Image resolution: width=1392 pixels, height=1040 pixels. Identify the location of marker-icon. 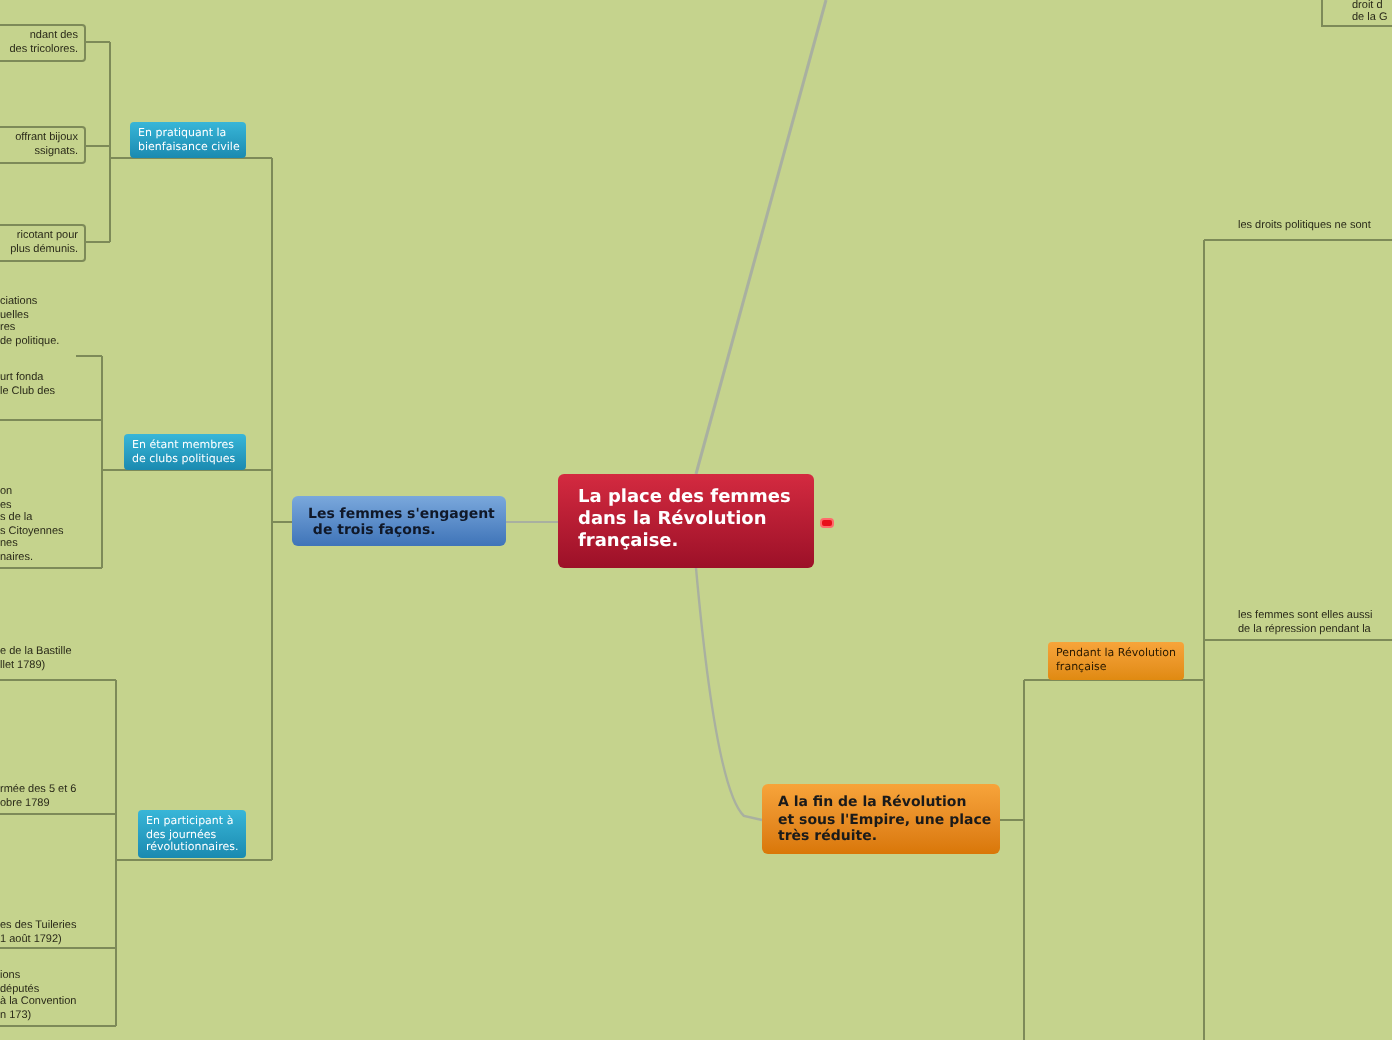
(827, 523).